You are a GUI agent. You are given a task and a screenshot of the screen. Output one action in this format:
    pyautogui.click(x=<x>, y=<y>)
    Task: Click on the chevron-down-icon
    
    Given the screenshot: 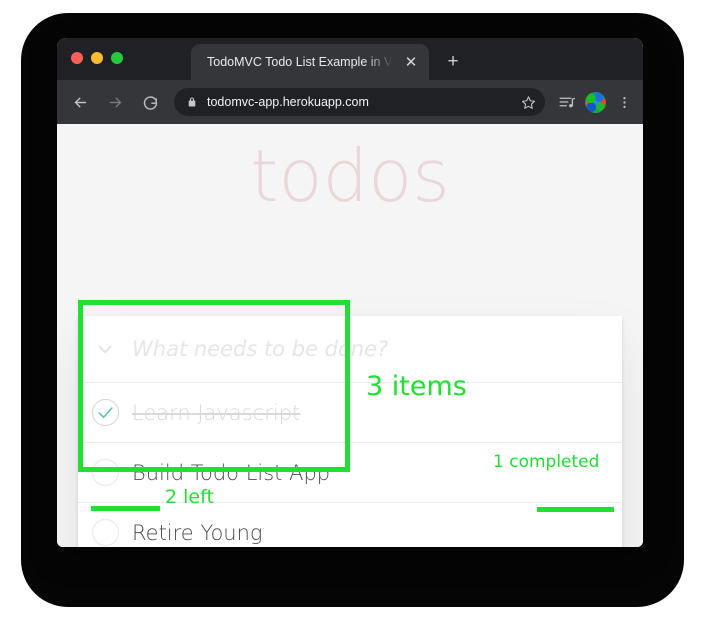 What is the action you would take?
    pyautogui.click(x=105, y=349)
    